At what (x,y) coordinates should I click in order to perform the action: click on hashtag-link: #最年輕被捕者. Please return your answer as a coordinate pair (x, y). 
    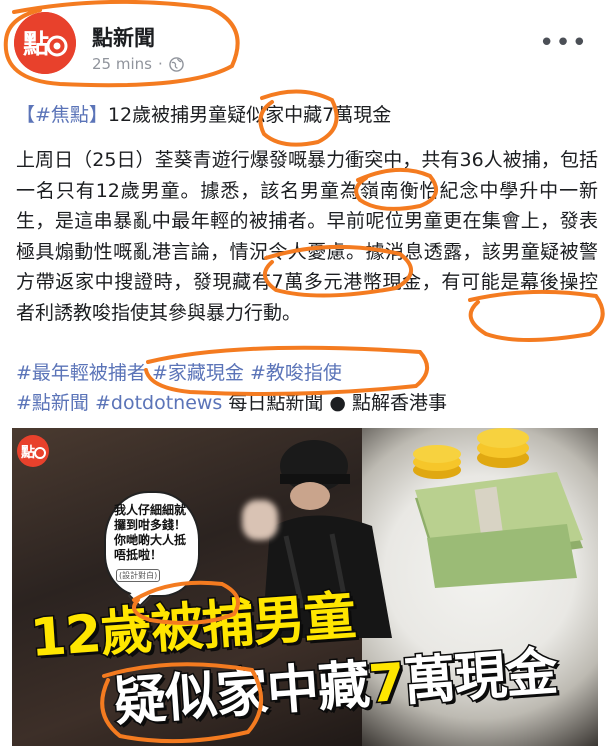
    Looking at the image, I should click on (81, 373).